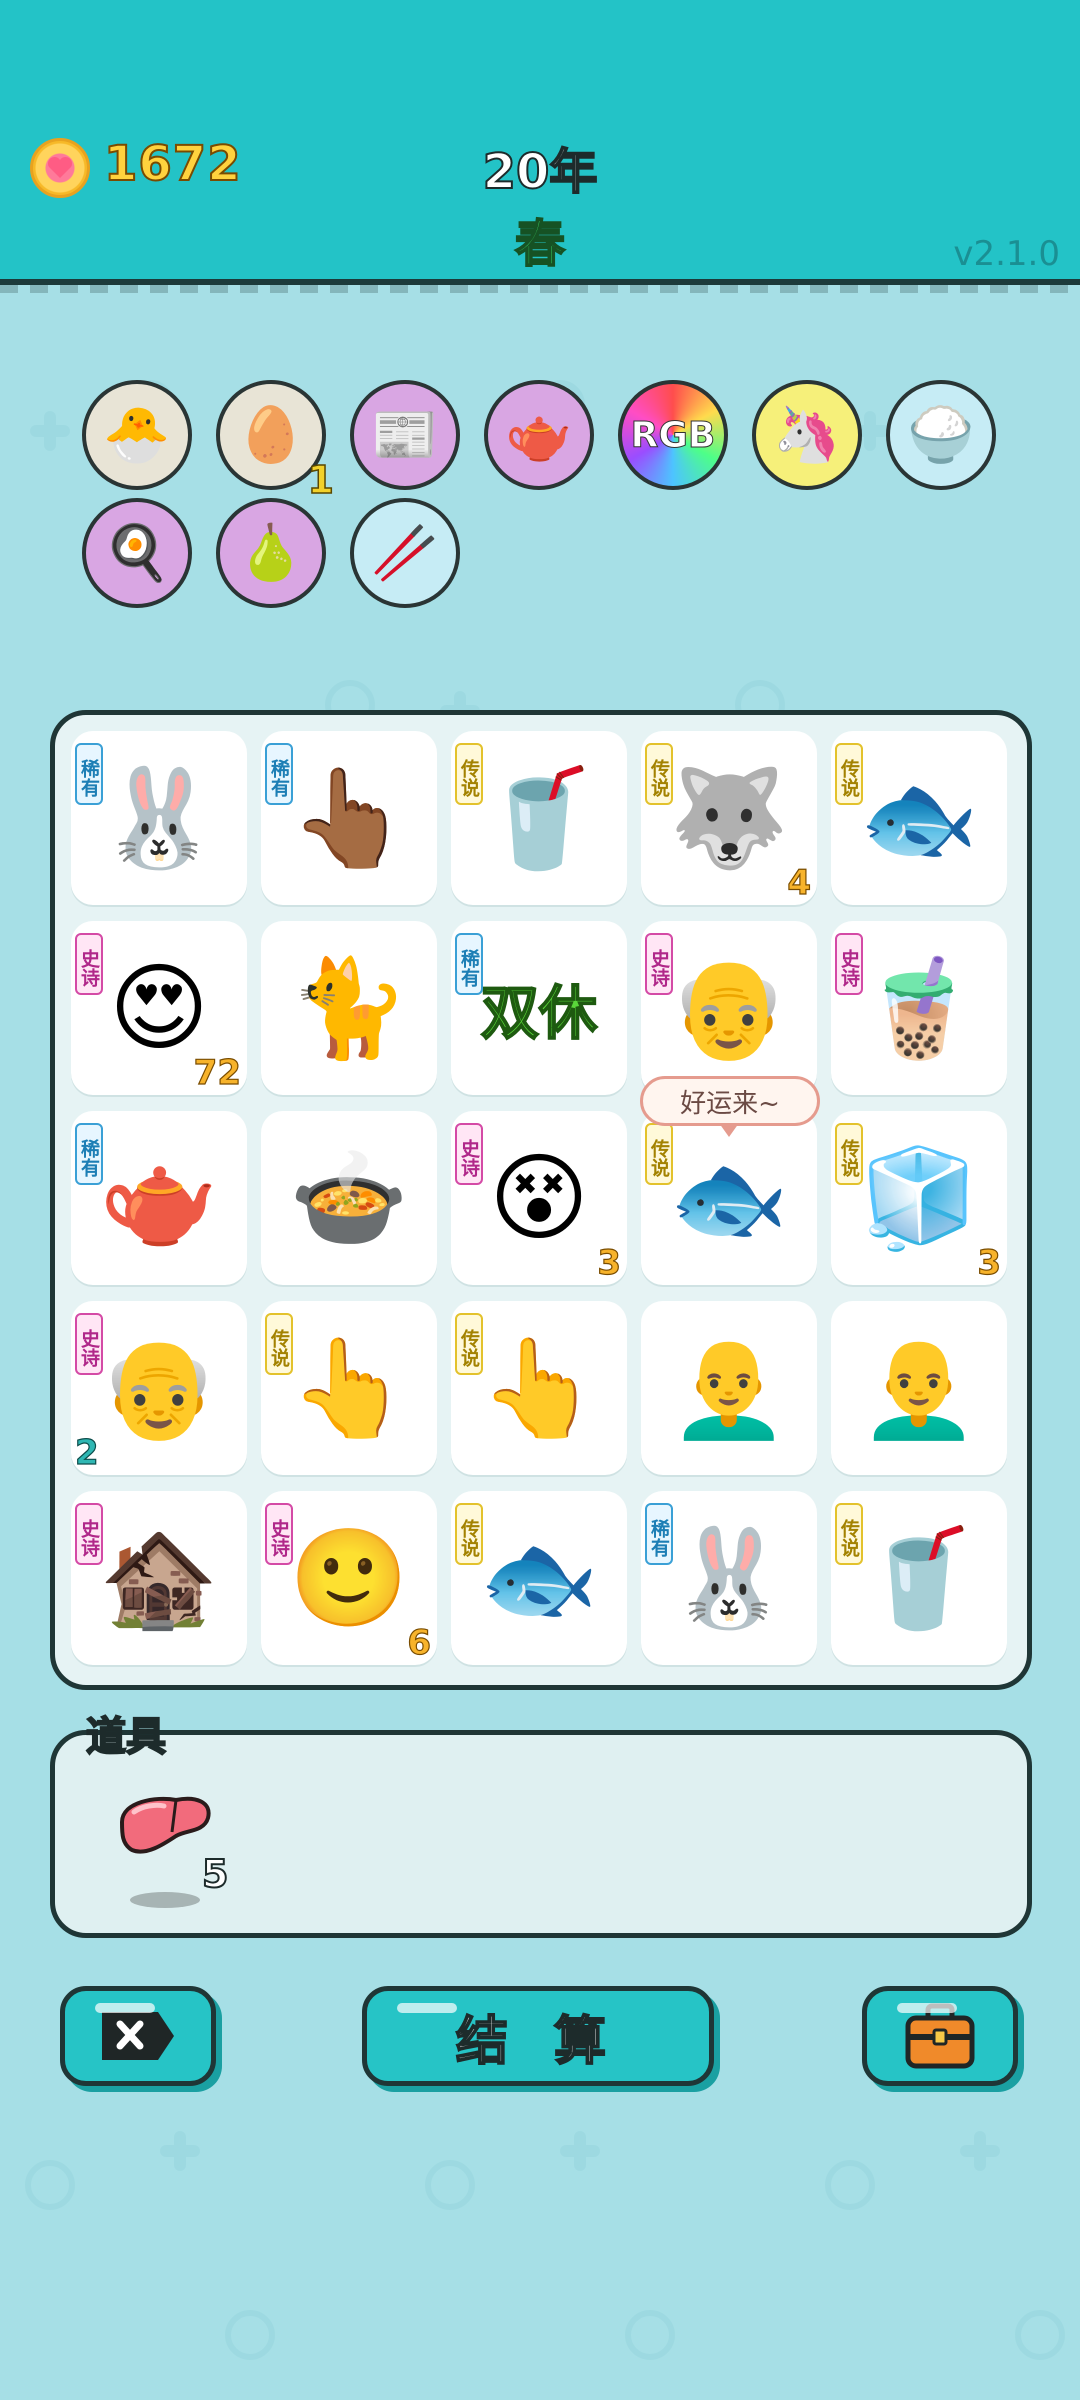 Image resolution: width=1080 pixels, height=2400 pixels. I want to click on slot-haunted-house: 🏚️ 史诗, so click(159, 1578).